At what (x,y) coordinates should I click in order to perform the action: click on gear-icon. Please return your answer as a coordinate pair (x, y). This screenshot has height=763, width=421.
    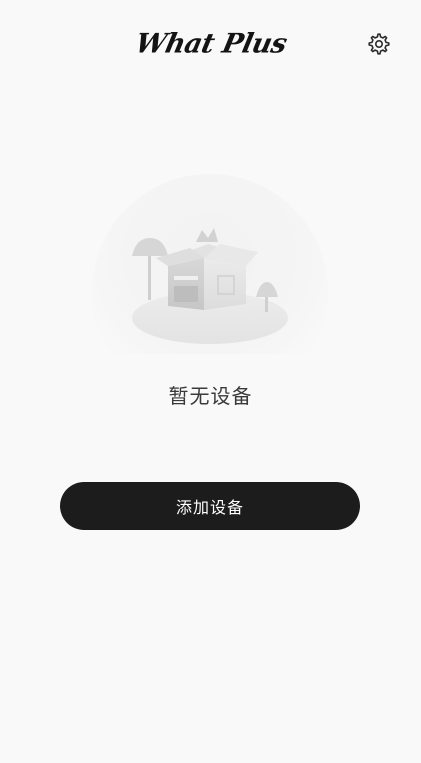
    Looking at the image, I should click on (379, 44).